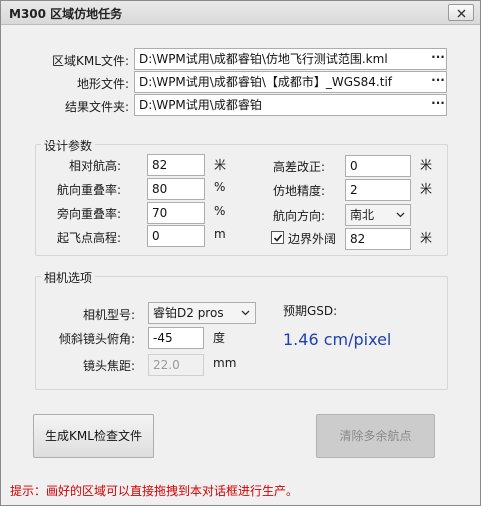  What do you see at coordinates (290, 105) in the screenshot?
I see `result-folder-field: D:\WPM试用\成都睿铂` at bounding box center [290, 105].